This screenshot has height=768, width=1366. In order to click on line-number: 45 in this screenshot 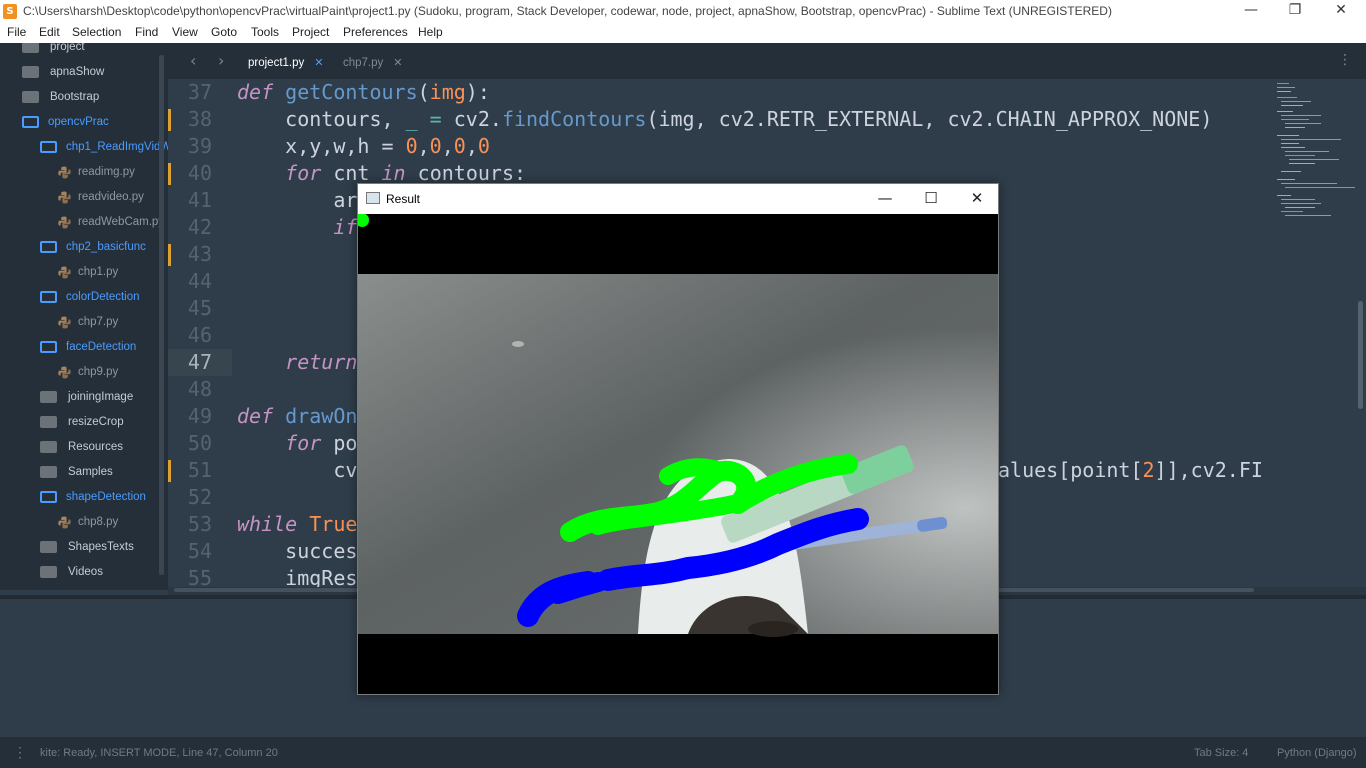, I will do `click(199, 308)`.